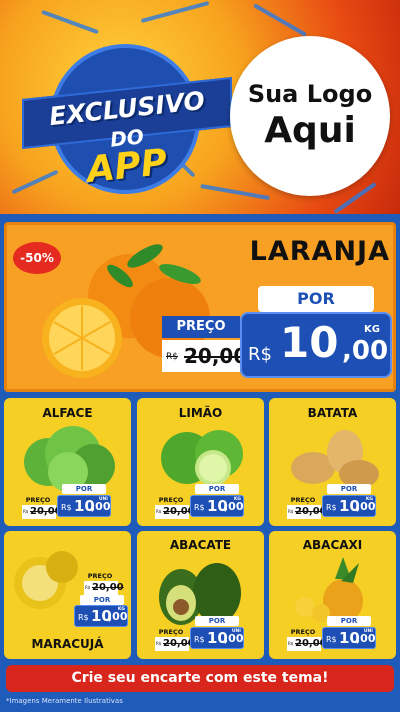  I want to click on product-card-abacaxi: ABACAXI PREÇO R$ 20,00 POR R$ 10 ,00 UNI, so click(332, 595).